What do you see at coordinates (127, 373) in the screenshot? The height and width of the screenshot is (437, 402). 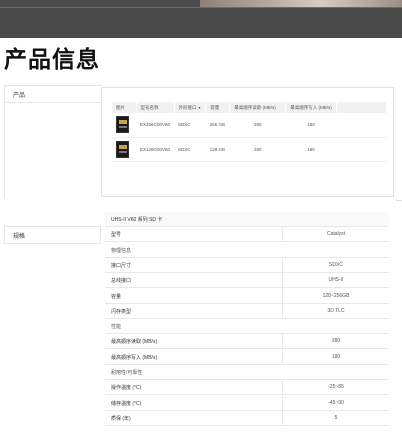 I see `spec-group-label: 耐用性/可靠性` at bounding box center [127, 373].